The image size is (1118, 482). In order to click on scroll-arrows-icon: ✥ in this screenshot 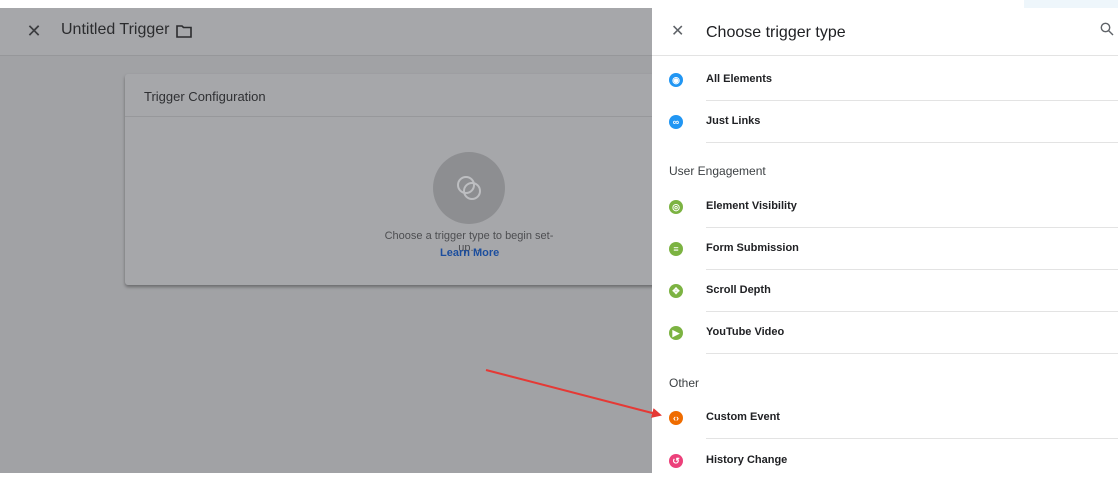, I will do `click(676, 291)`.